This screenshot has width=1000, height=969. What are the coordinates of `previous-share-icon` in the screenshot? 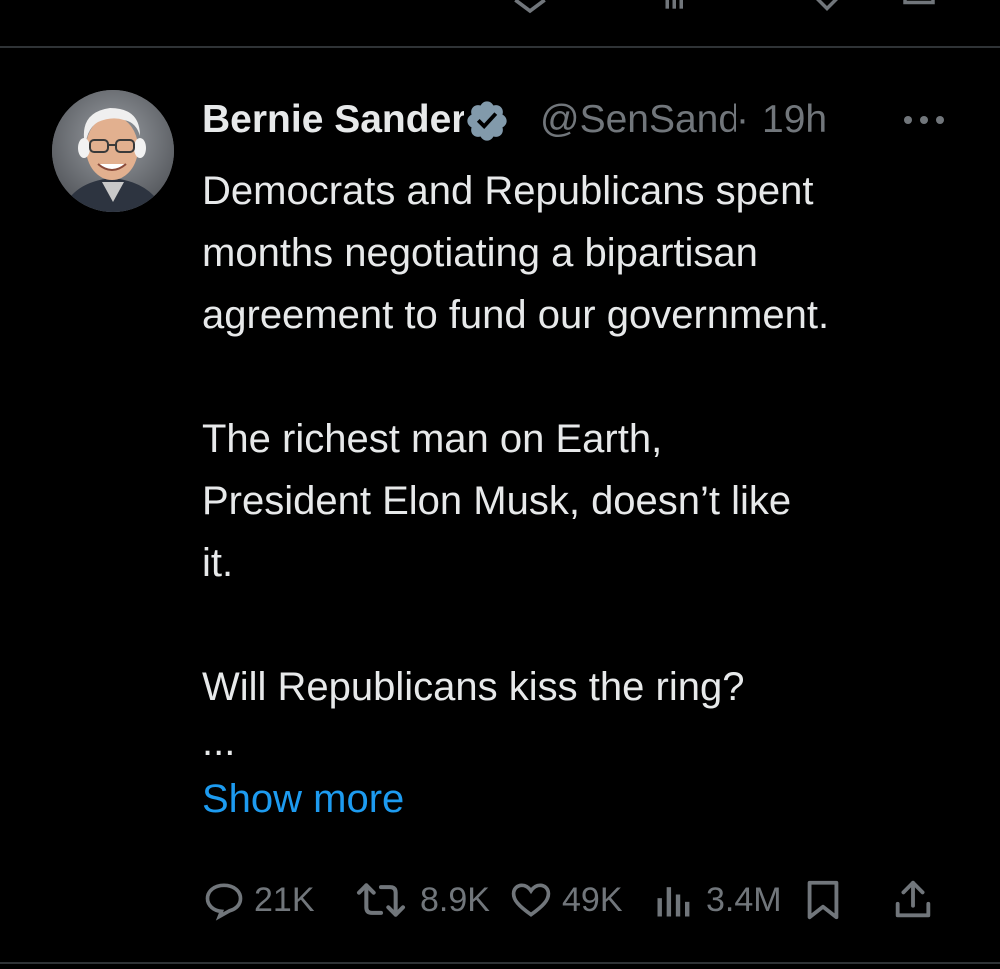 It's located at (919, 7).